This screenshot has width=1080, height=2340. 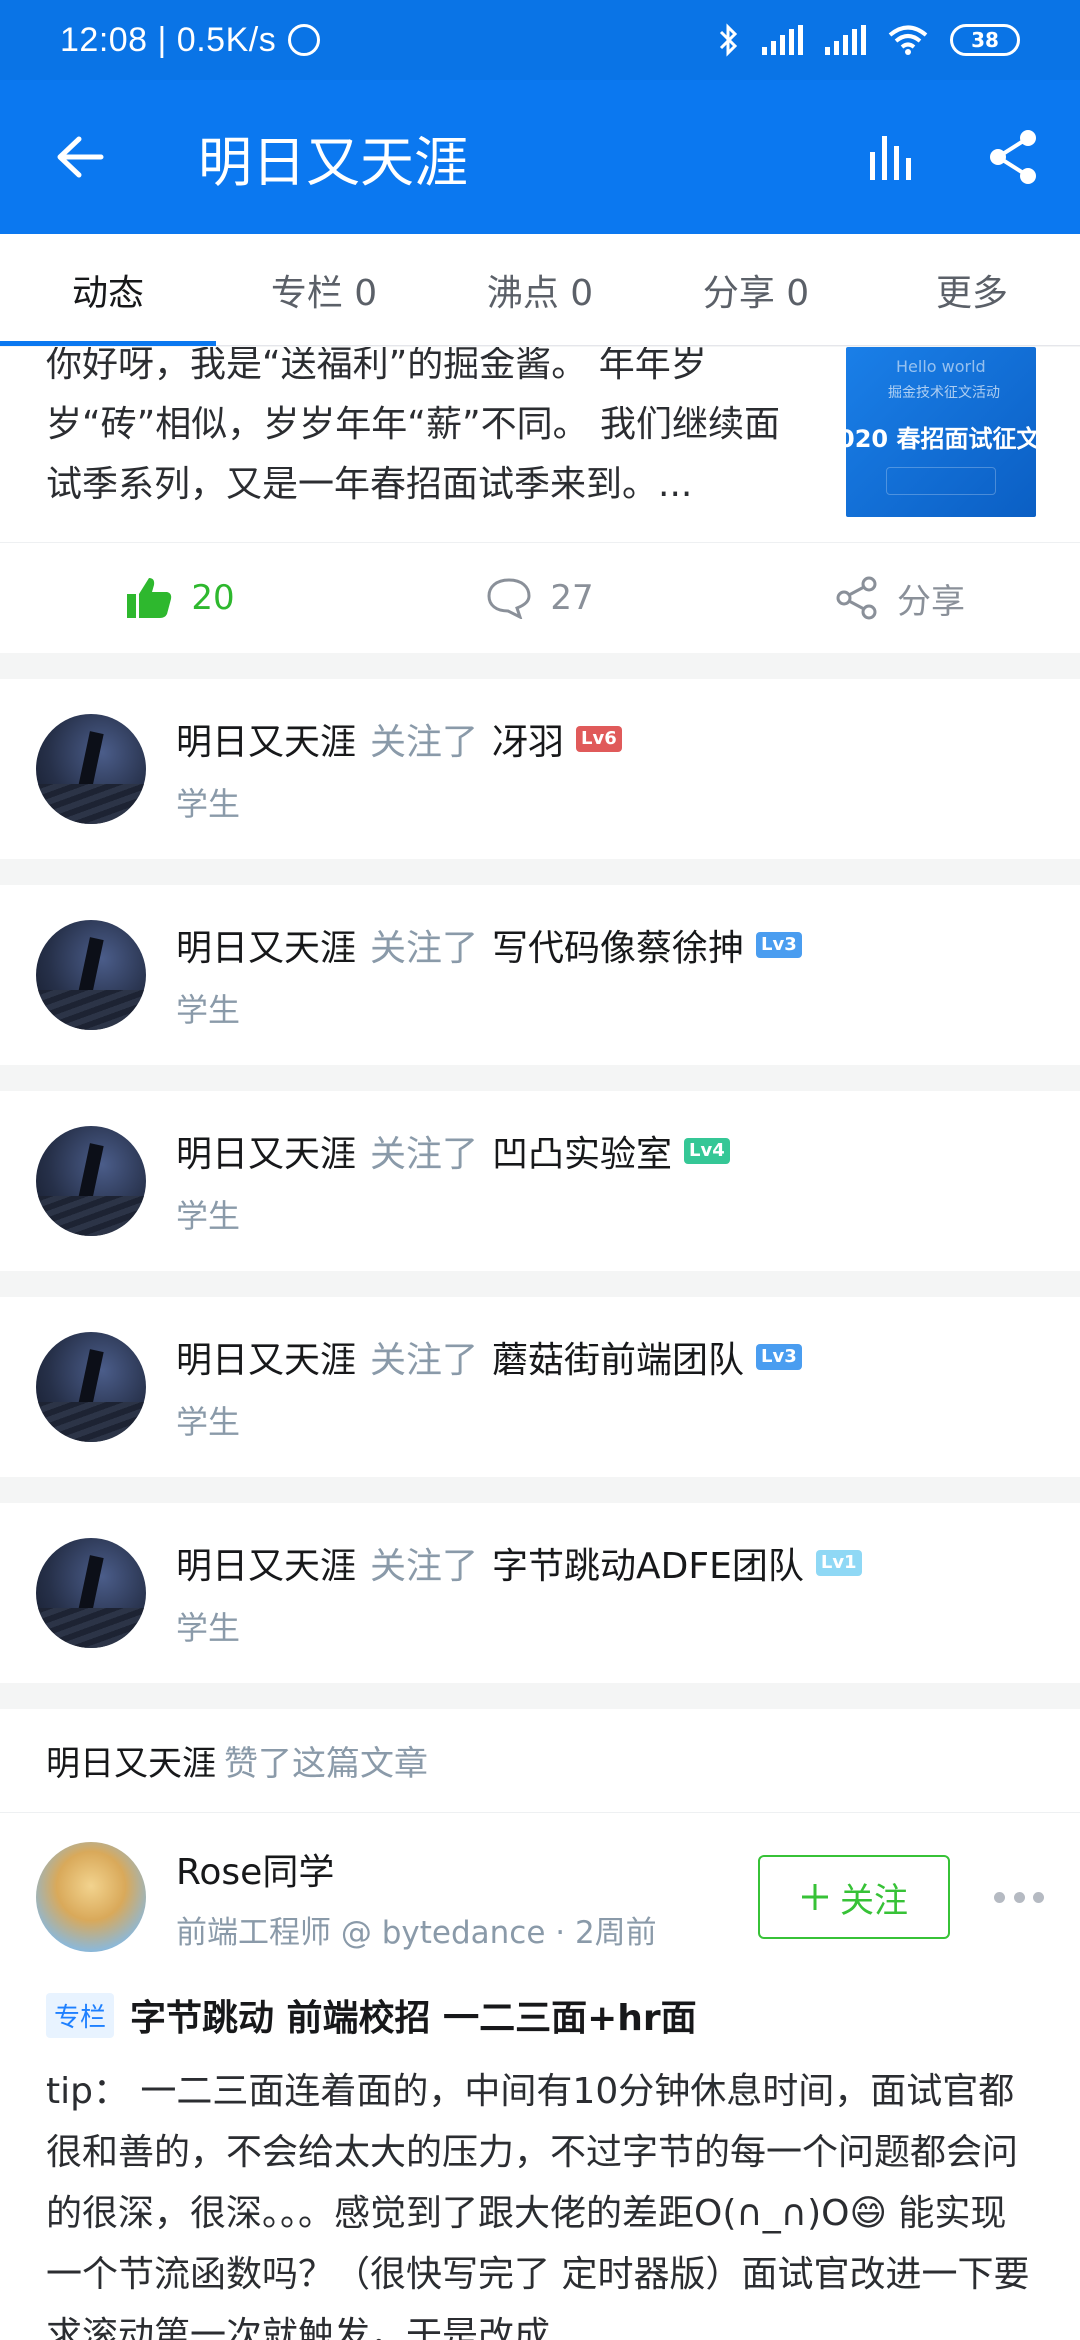 What do you see at coordinates (756, 289) in the screenshot?
I see `tab-shares: 分享 0` at bounding box center [756, 289].